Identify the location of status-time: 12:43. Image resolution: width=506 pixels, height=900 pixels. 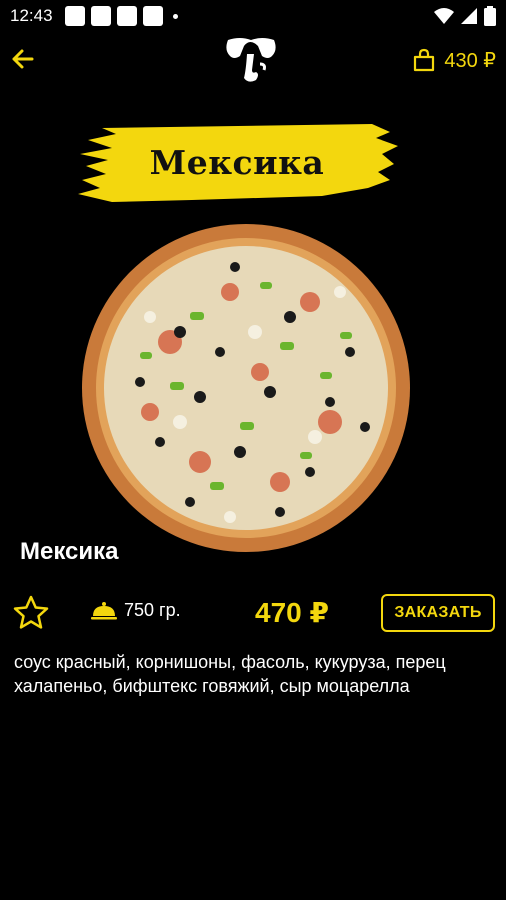
(31, 15).